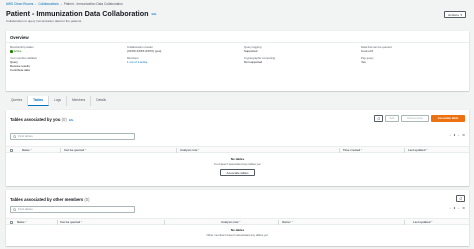 This screenshot has height=249, width=474. What do you see at coordinates (17, 50) in the screenshot?
I see `membership-status-text: Active` at bounding box center [17, 50].